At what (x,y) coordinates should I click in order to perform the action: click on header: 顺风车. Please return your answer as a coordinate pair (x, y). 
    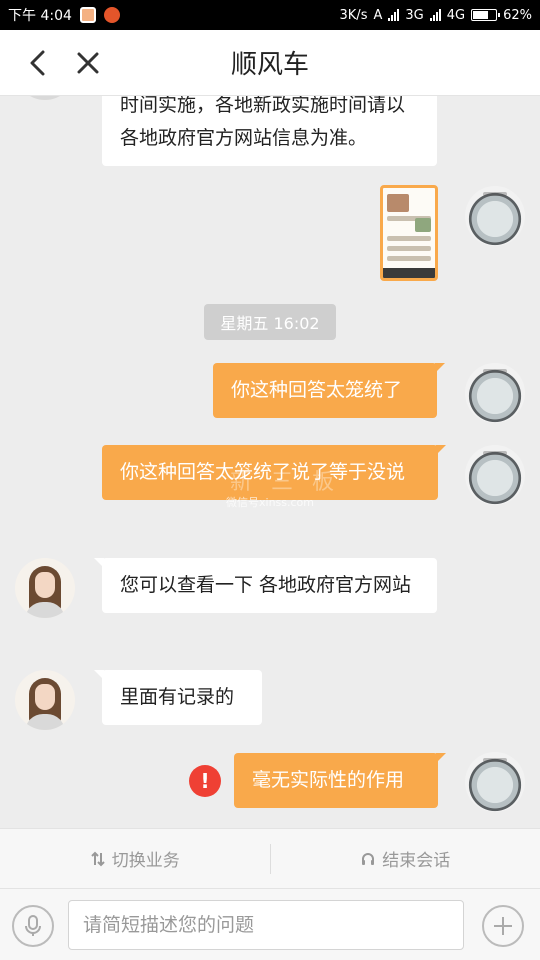
    Looking at the image, I should click on (270, 63).